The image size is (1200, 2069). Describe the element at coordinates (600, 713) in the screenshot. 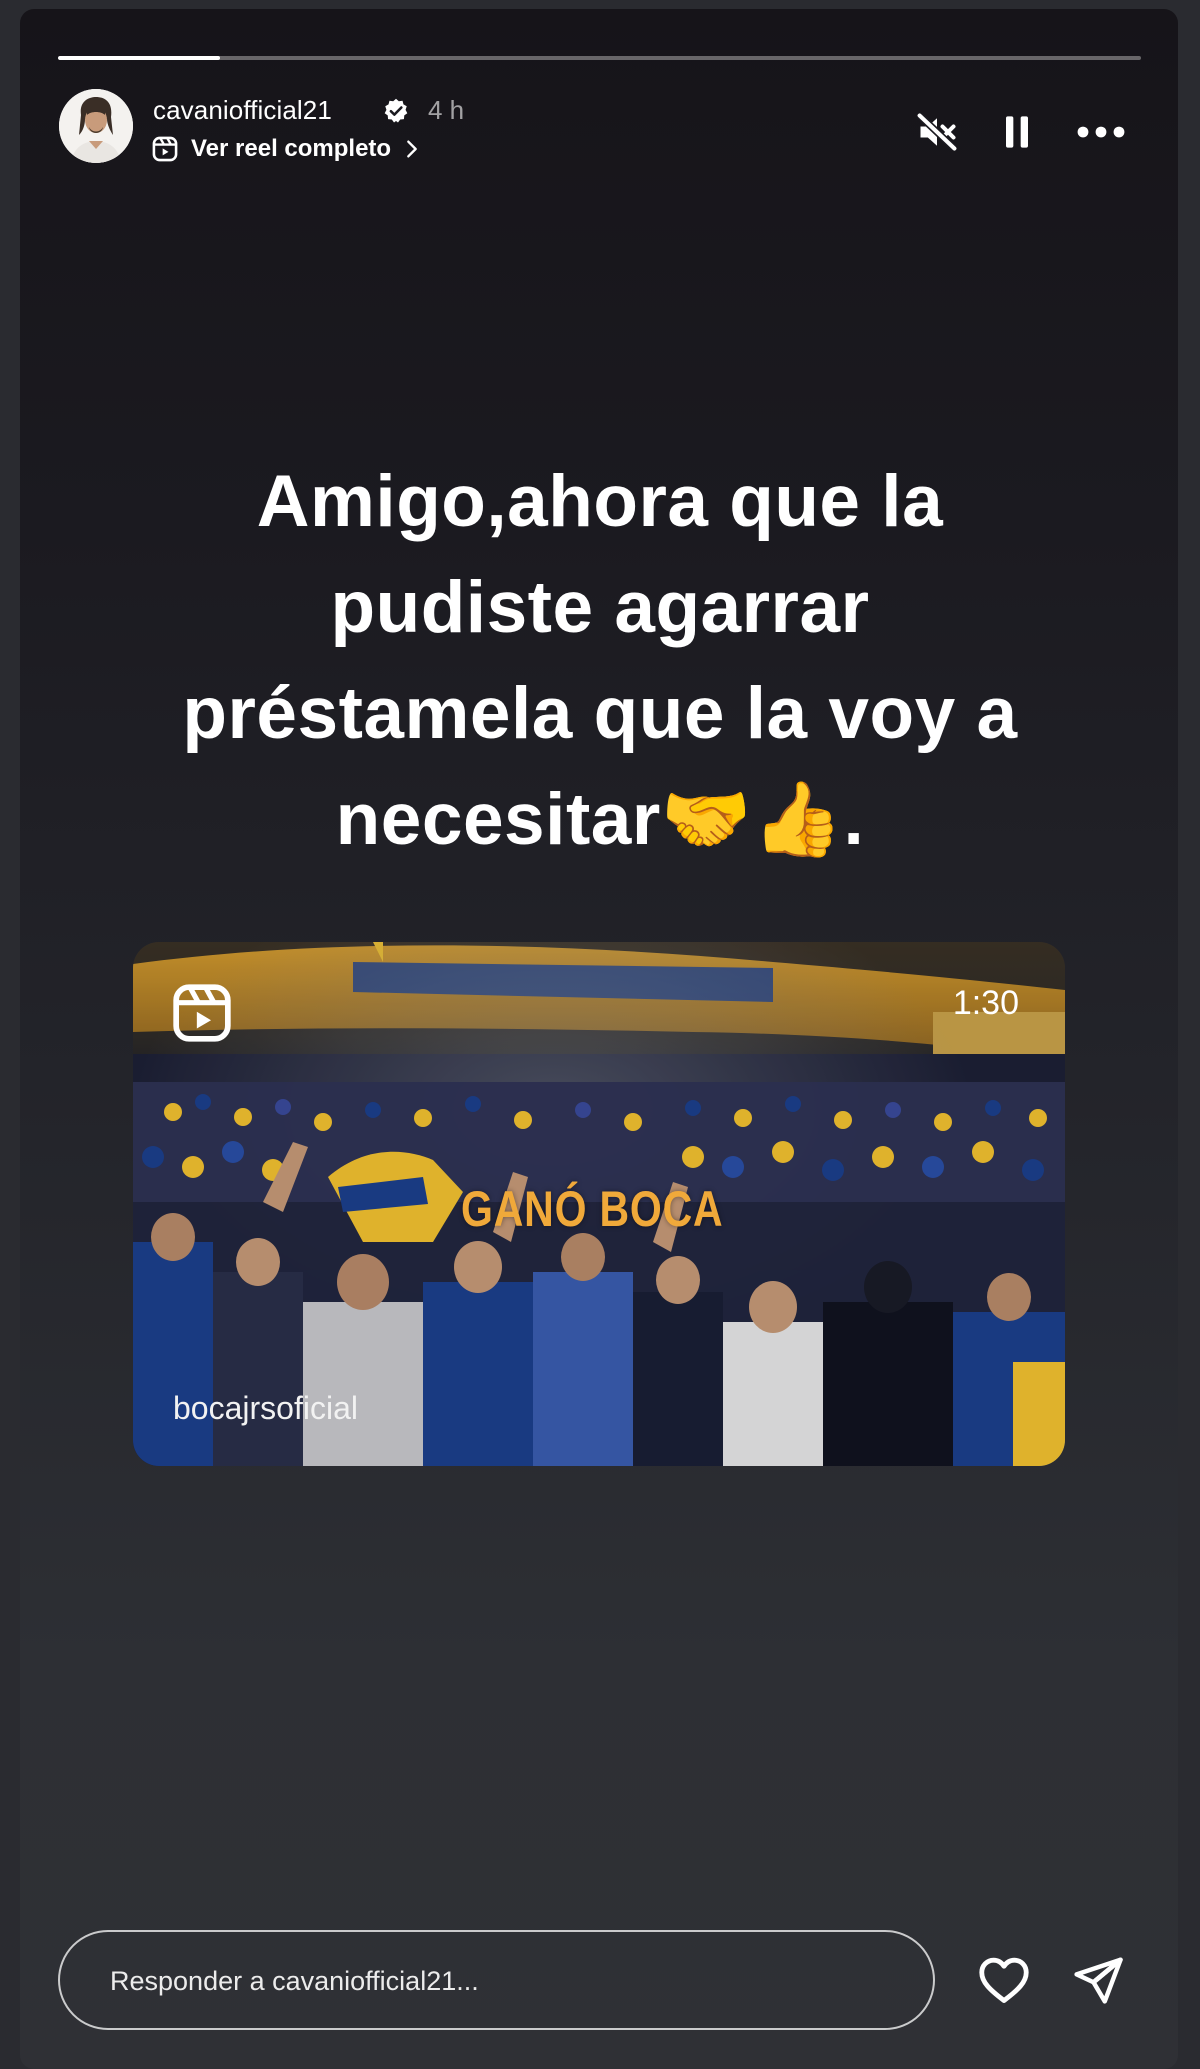

I see `caption-line: préstamela que la voy a` at that location.